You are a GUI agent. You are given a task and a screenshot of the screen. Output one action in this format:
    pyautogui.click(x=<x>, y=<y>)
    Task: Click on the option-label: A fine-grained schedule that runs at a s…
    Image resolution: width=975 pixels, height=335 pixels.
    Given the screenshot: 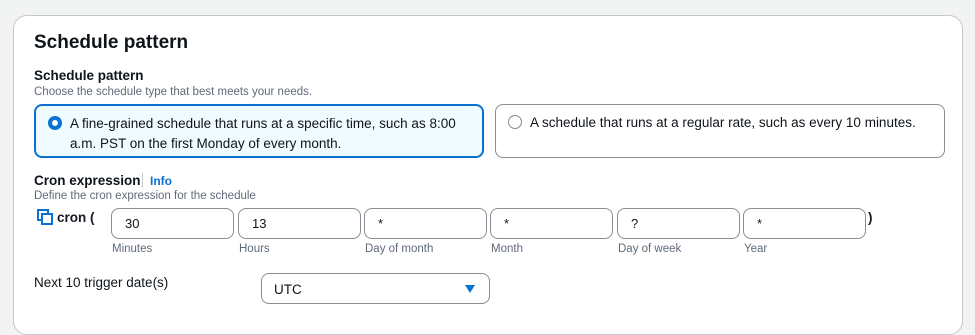 What is the action you would take?
    pyautogui.click(x=263, y=133)
    